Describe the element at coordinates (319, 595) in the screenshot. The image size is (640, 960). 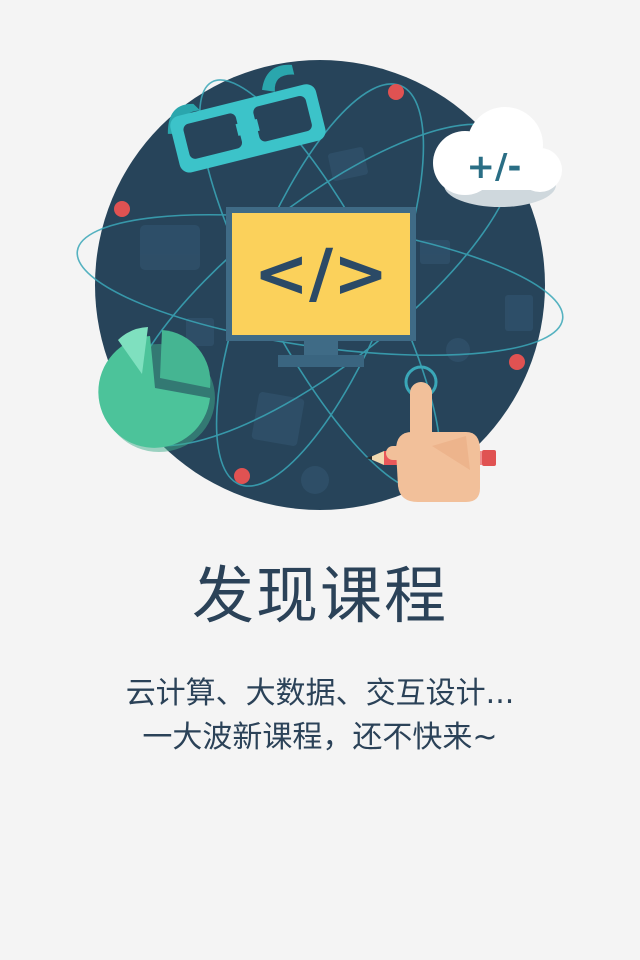
I see `page-title: 发现课程` at that location.